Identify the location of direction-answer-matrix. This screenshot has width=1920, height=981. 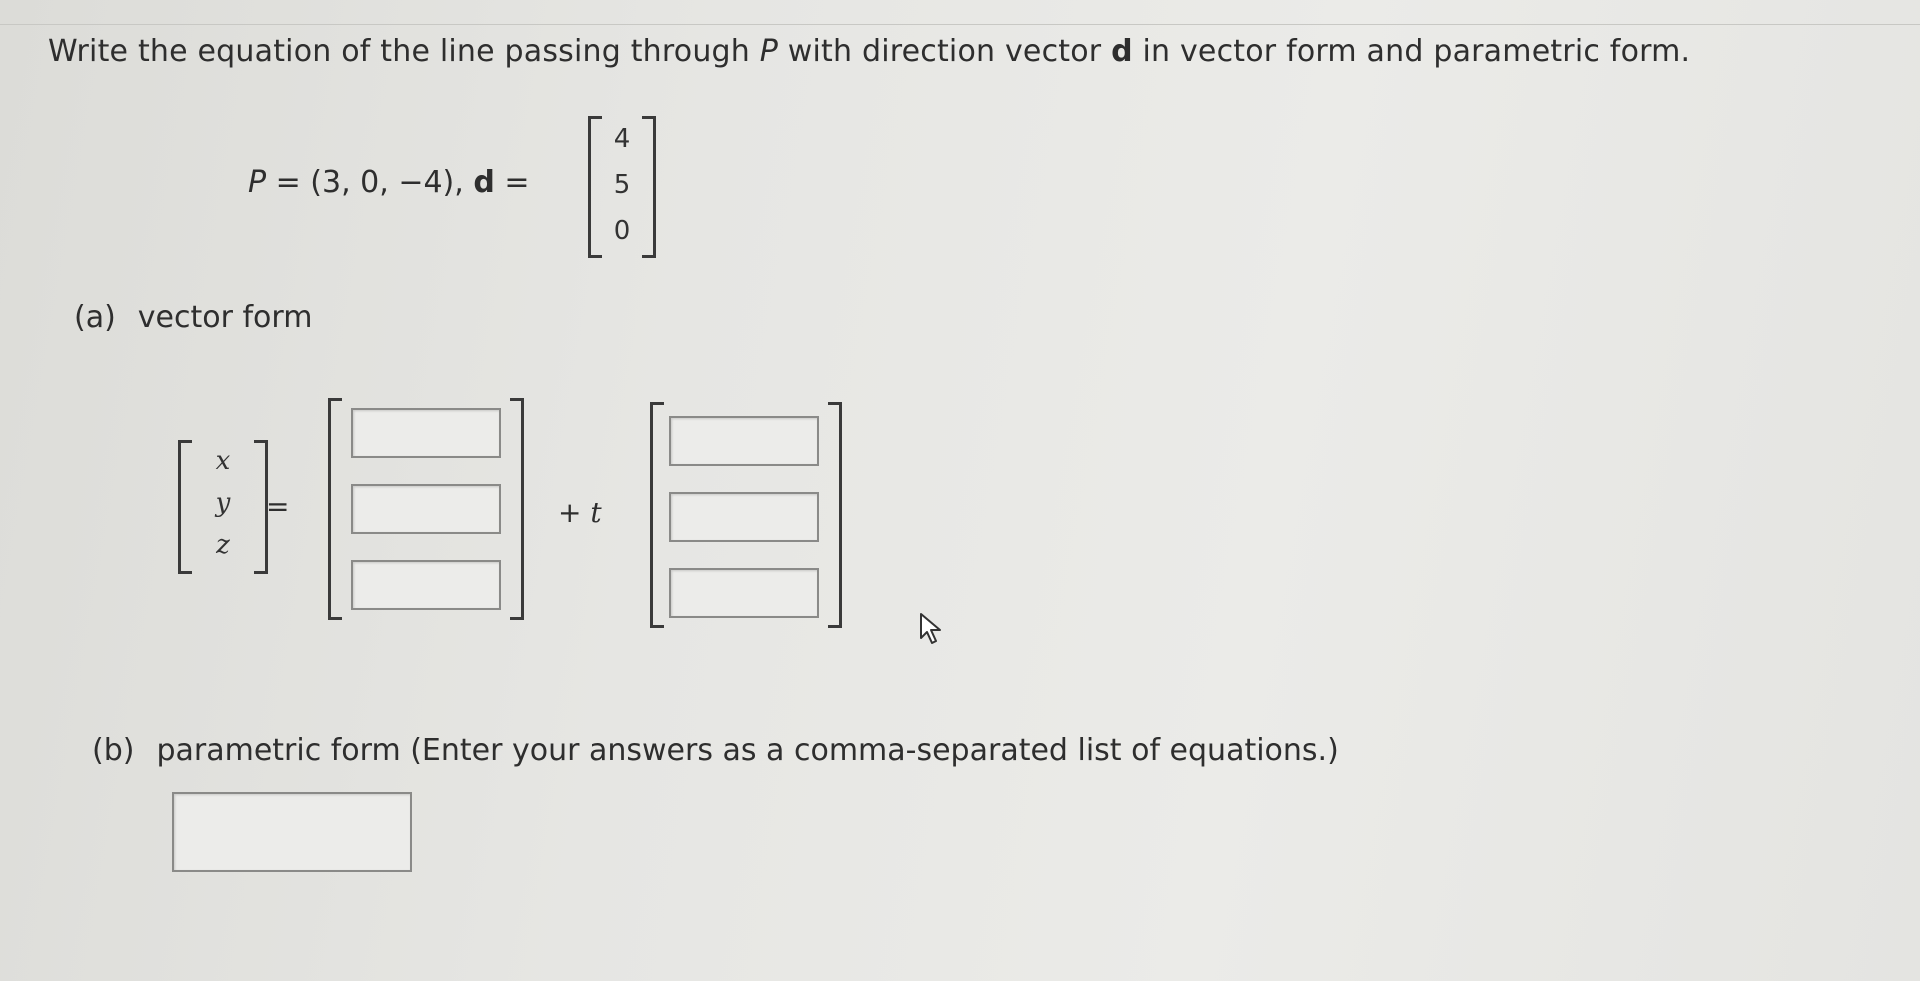
(746, 515).